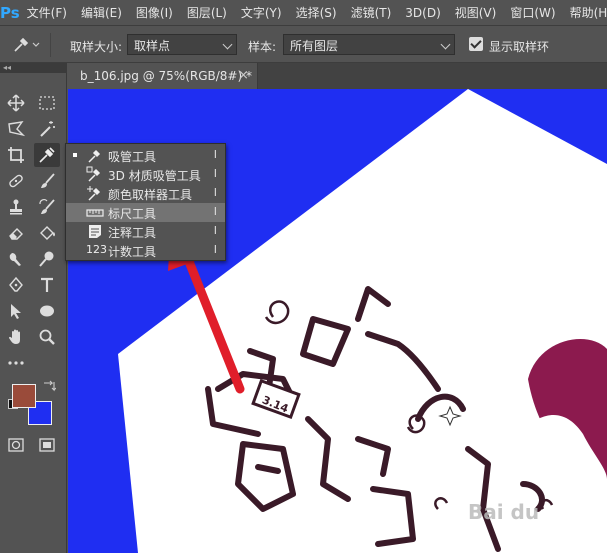 Image resolution: width=607 pixels, height=553 pixels. What do you see at coordinates (316, 12) in the screenshot?
I see `menu-select: 选择(S)` at bounding box center [316, 12].